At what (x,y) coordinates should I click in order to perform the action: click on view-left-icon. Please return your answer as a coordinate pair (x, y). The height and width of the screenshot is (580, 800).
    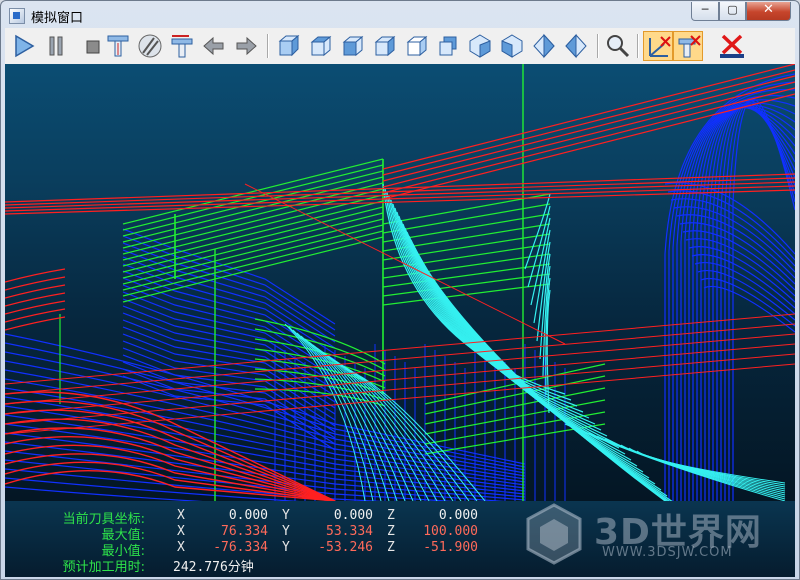
    Looking at the image, I should click on (353, 46).